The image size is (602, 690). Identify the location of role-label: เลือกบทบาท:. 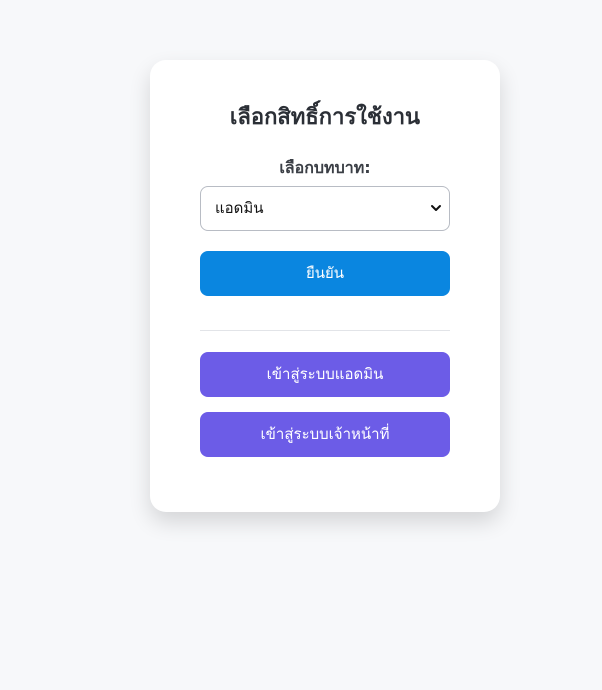
(325, 167).